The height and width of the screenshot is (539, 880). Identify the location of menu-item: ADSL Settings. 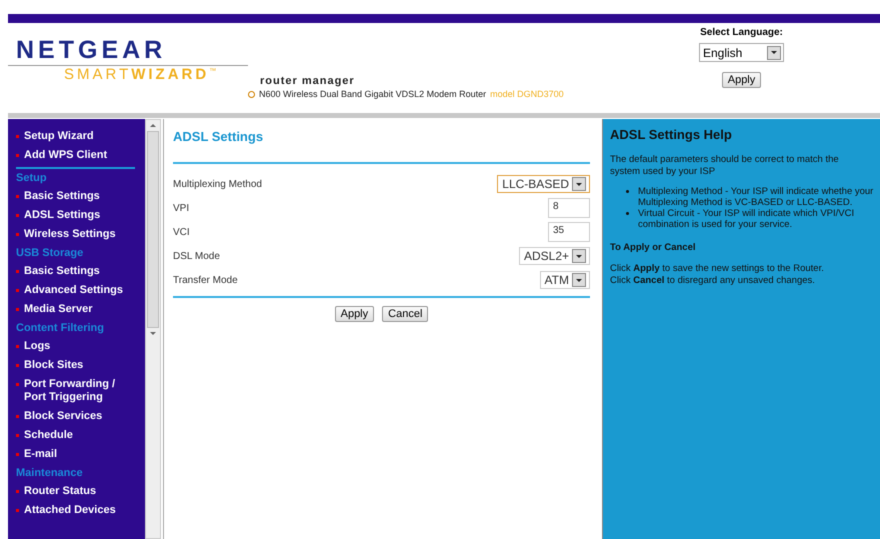
(80, 215).